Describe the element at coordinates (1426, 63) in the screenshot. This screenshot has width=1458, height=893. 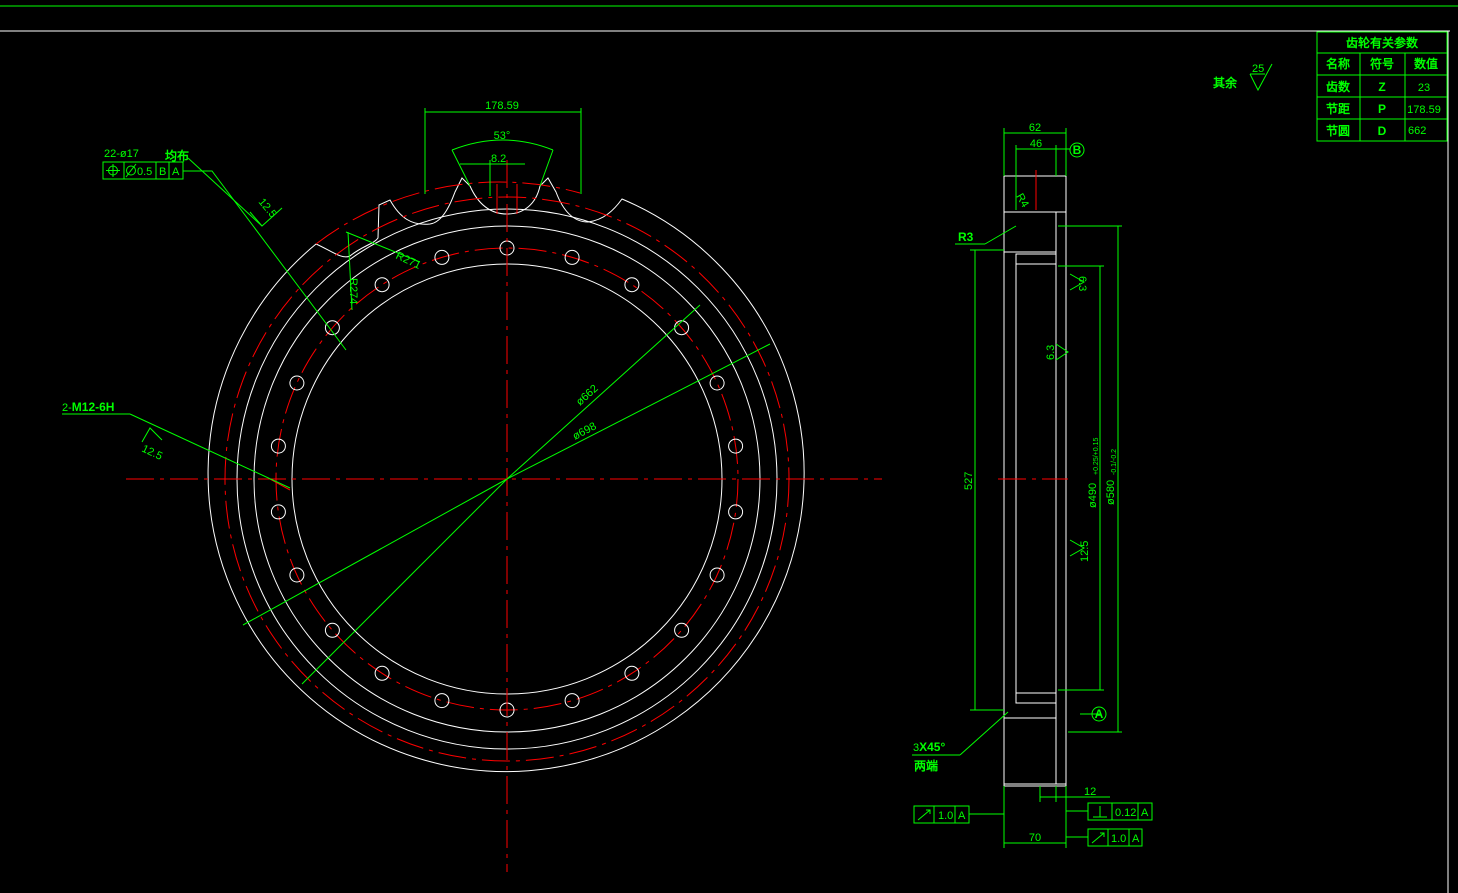
I see `table-header-value: 数值` at that location.